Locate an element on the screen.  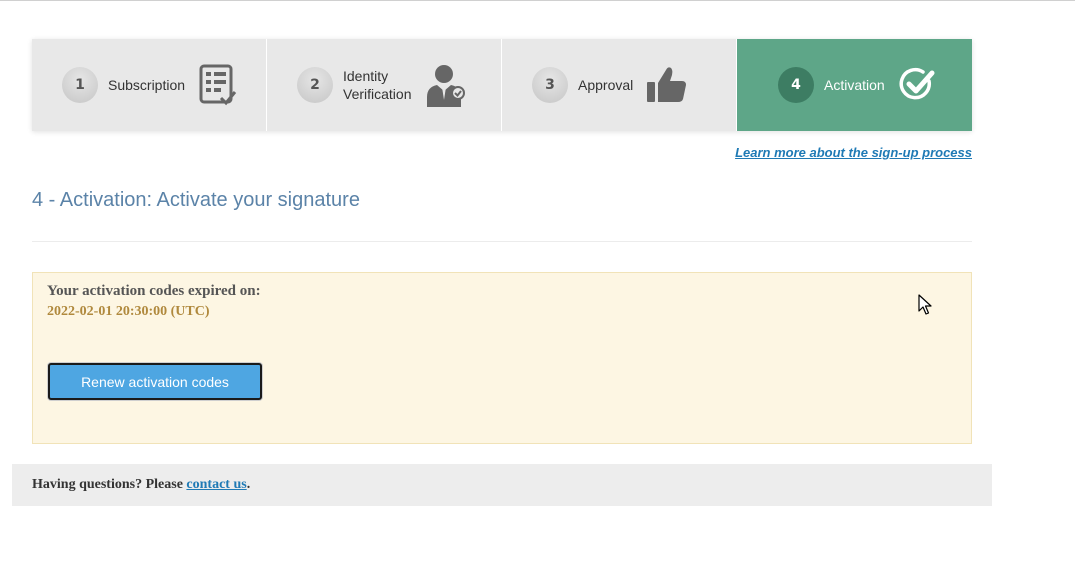
help-footer: Having questions? Please contact us. is located at coordinates (502, 485).